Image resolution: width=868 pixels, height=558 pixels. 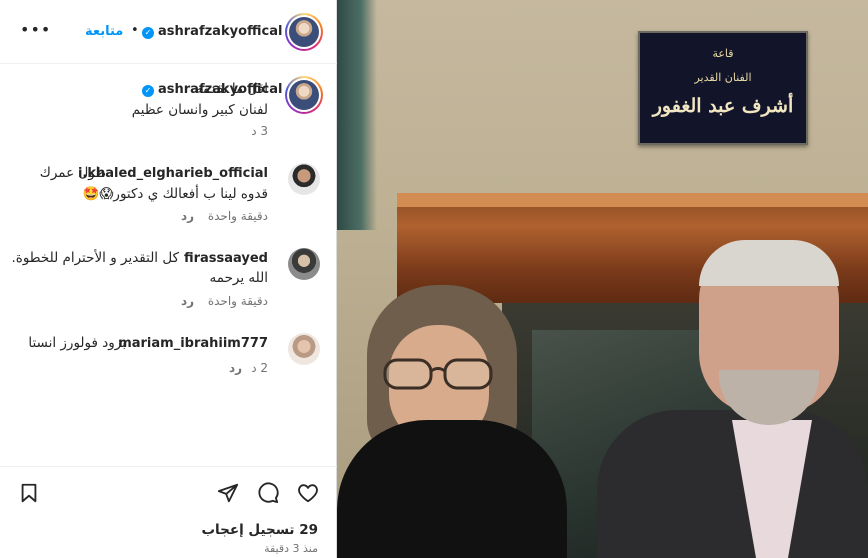 I want to click on comment-username: i.khaled_elgharieb_official, so click(x=173, y=173).